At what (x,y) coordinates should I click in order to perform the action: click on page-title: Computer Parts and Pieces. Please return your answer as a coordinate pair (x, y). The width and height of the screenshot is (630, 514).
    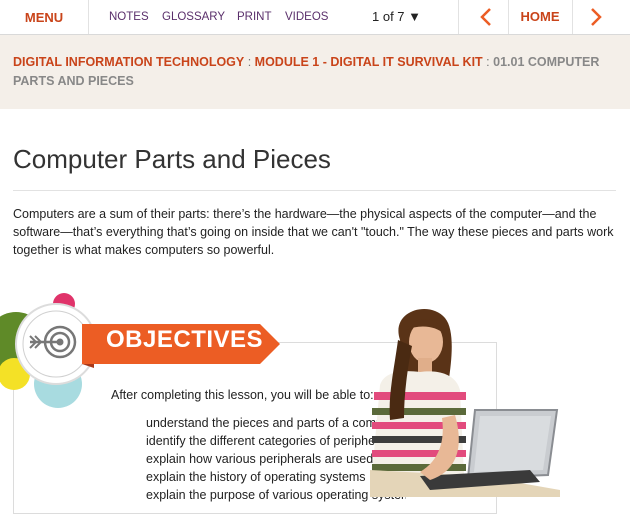
    Looking at the image, I should click on (172, 159).